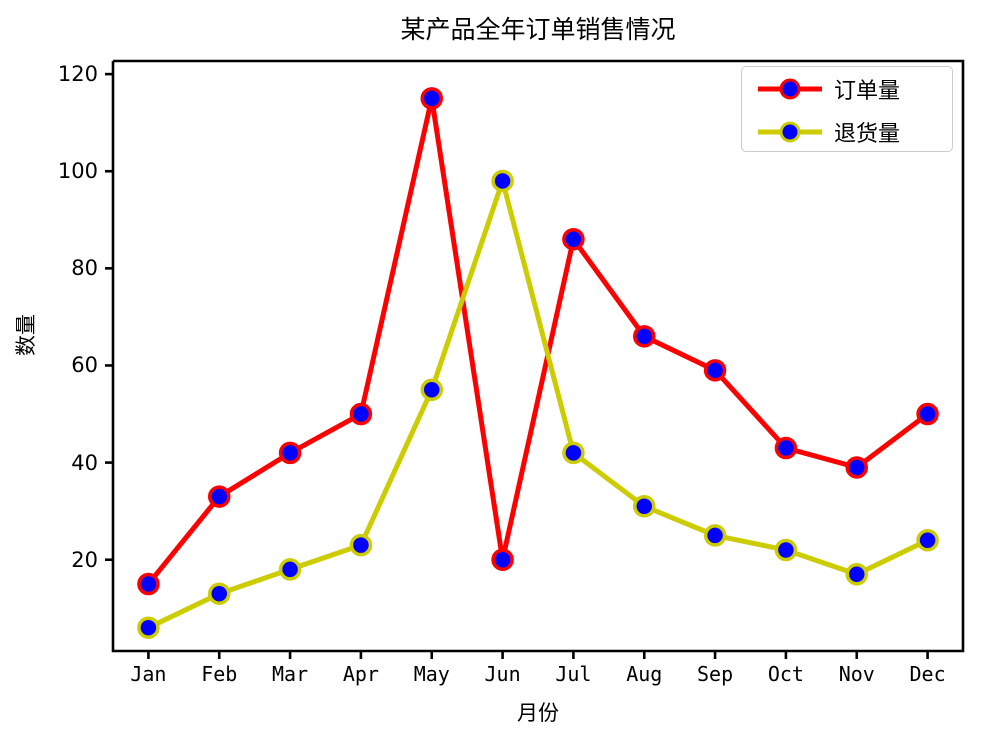 The width and height of the screenshot is (988, 733). I want to click on legend-label-1: 退货量, so click(867, 134).